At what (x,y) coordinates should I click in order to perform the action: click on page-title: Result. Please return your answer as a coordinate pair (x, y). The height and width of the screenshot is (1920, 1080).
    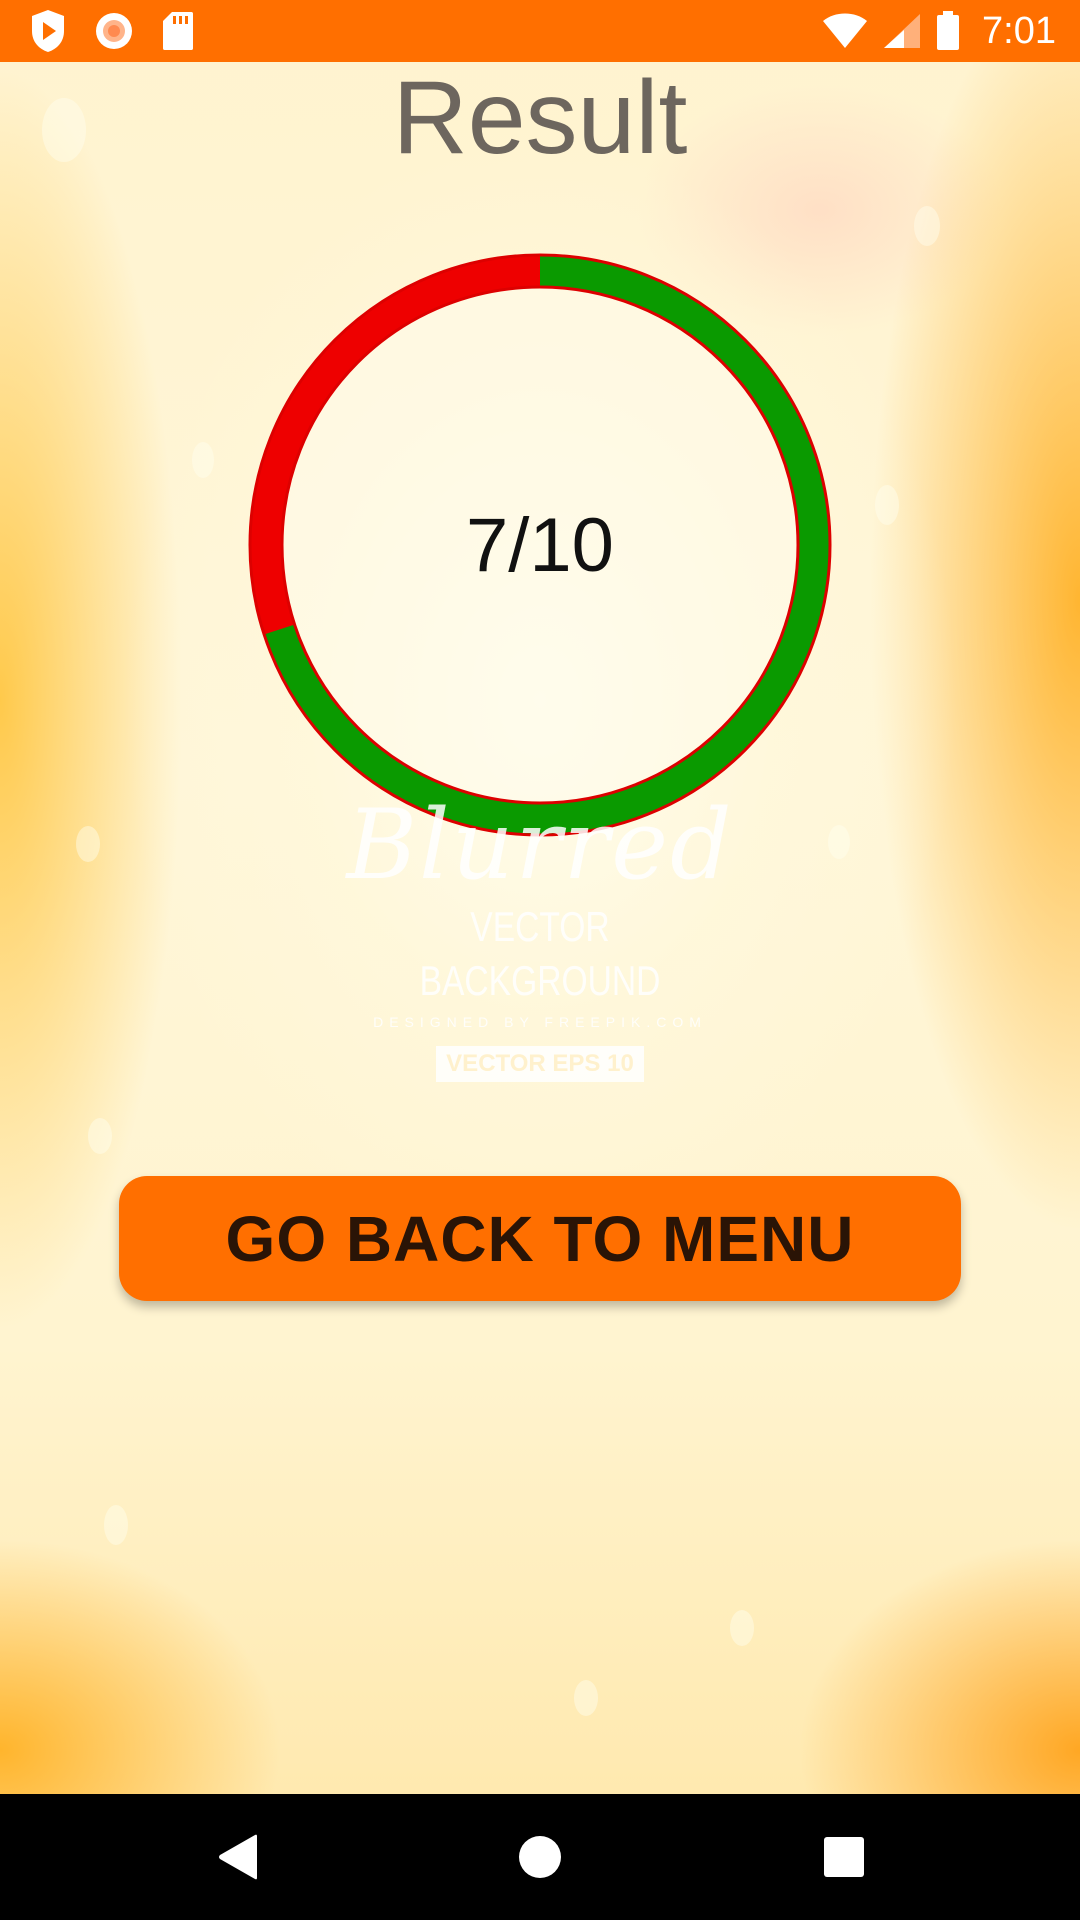
    Looking at the image, I should click on (540, 118).